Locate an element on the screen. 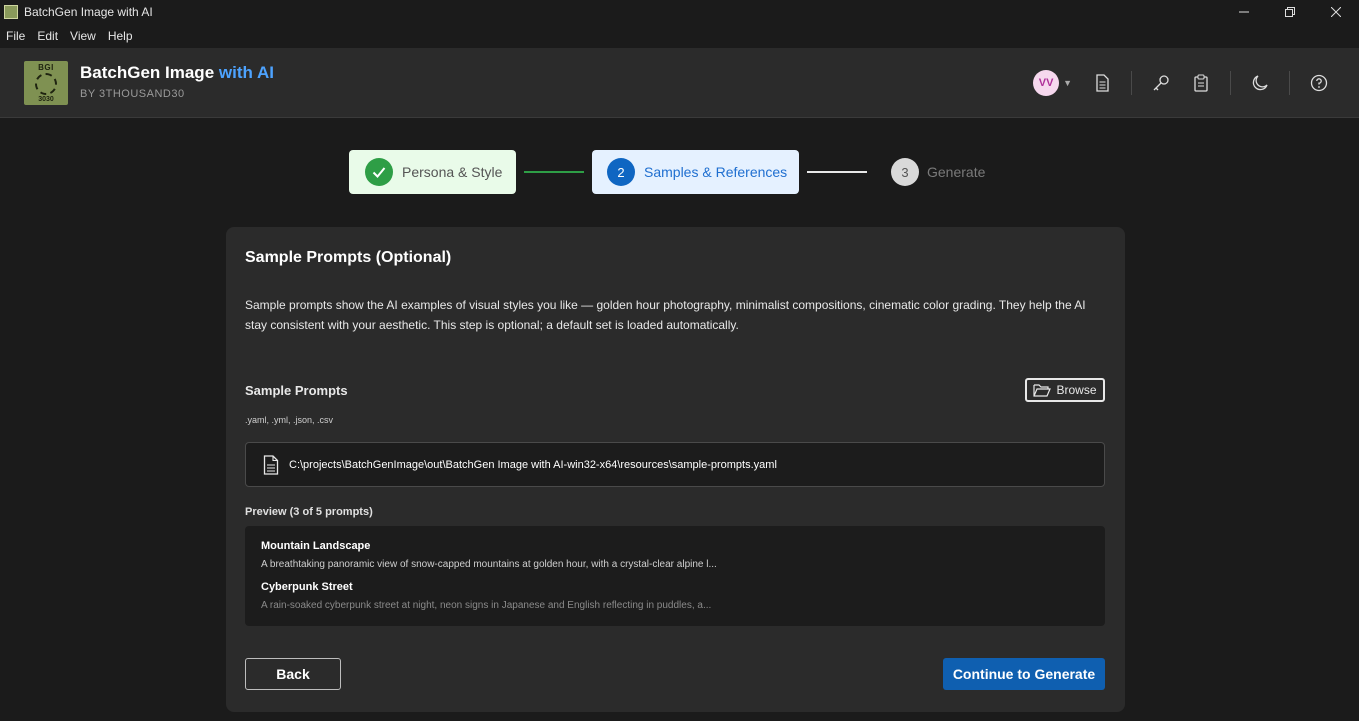 The height and width of the screenshot is (721, 1359). clipboard-button is located at coordinates (1201, 83).